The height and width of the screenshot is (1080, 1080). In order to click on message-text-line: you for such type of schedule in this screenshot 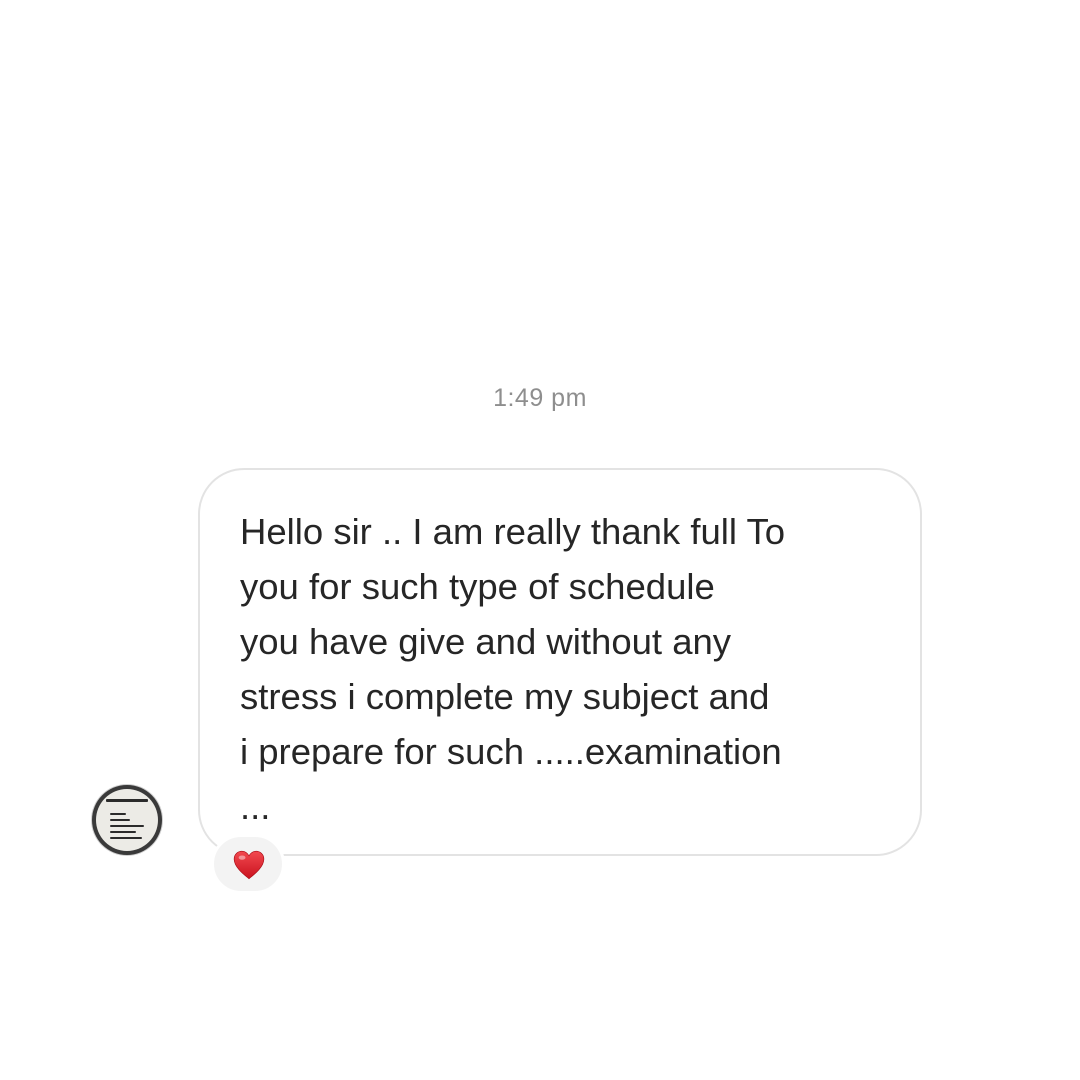, I will do `click(477, 586)`.